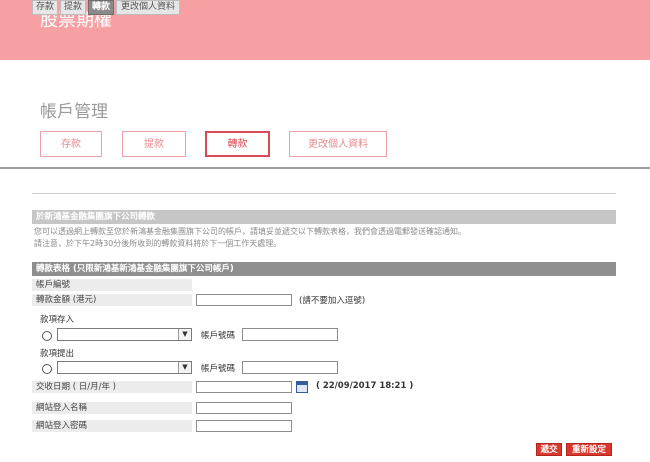 The image size is (650, 462). Describe the element at coordinates (57, 320) in the screenshot. I see `deposit-label: 款項存入` at that location.